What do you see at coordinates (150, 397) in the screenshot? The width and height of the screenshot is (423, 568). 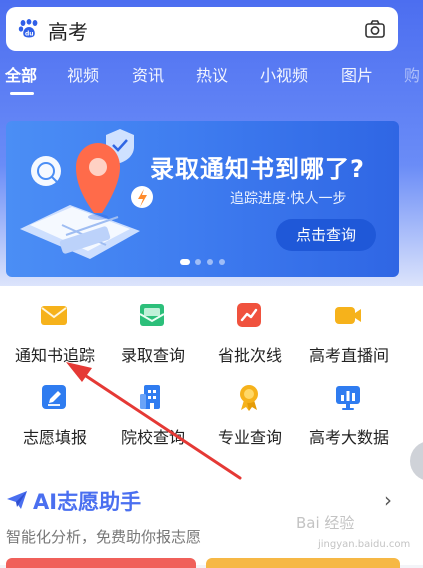 I see `building-icon` at bounding box center [150, 397].